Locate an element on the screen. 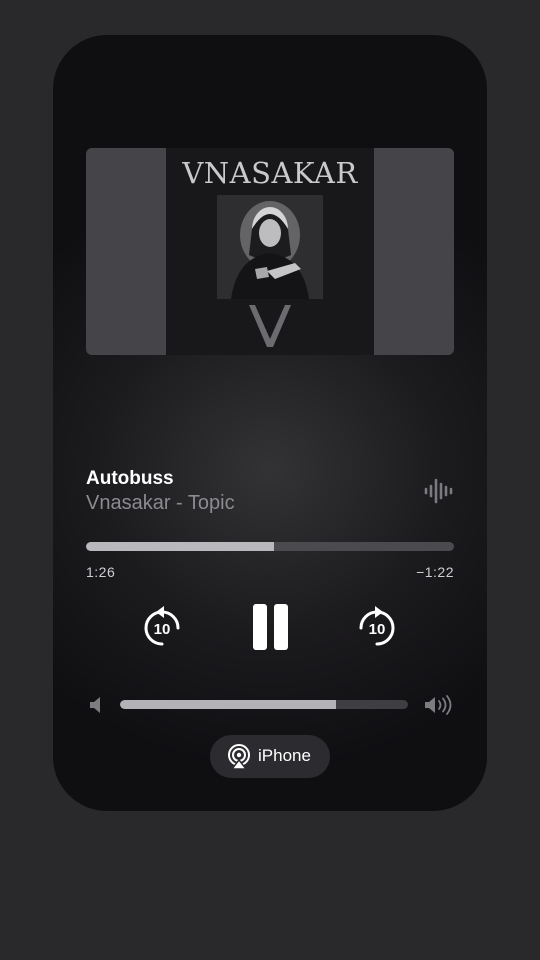 The width and height of the screenshot is (540, 960). track-title: Autobuss is located at coordinates (130, 478).